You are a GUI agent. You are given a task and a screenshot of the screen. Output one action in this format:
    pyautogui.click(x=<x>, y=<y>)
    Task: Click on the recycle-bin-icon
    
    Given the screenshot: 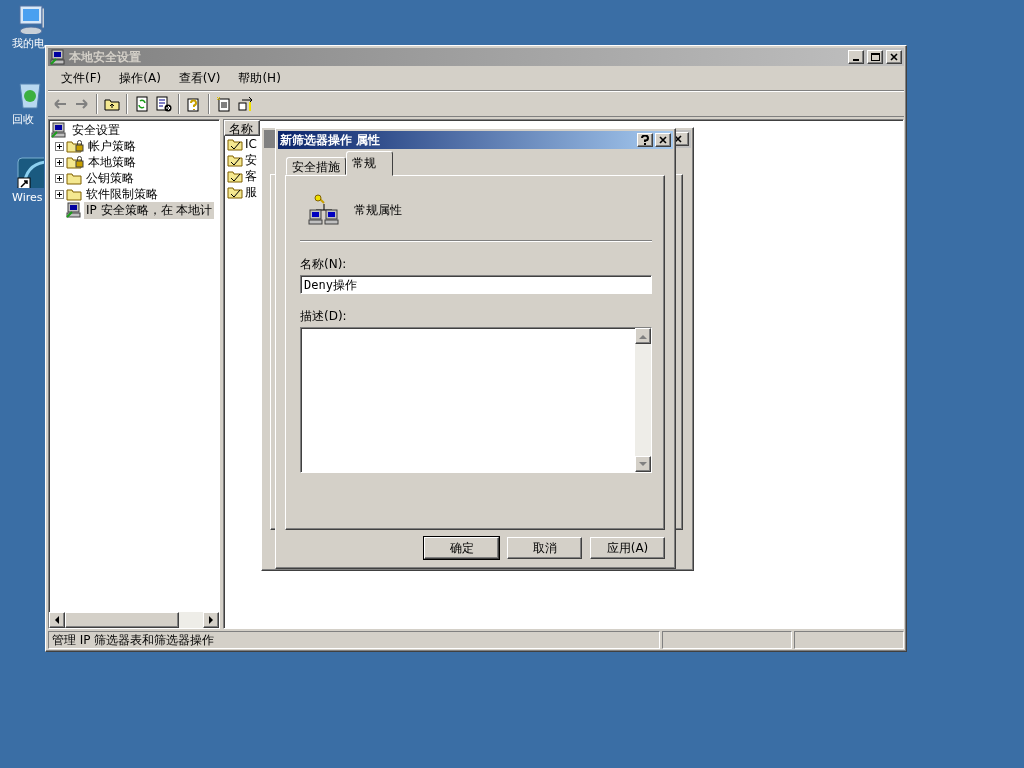 What is the action you would take?
    pyautogui.click(x=30, y=95)
    